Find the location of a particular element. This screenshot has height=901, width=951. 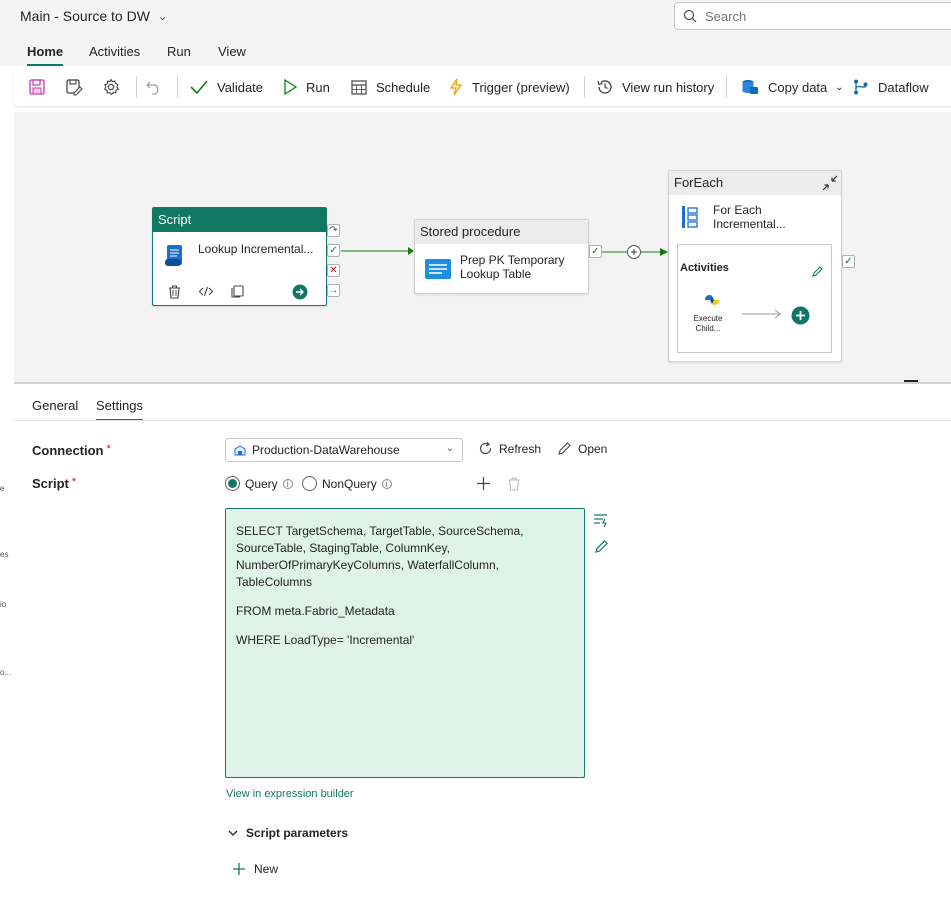

trigger-button: Trigger (preview) is located at coordinates (509, 87).